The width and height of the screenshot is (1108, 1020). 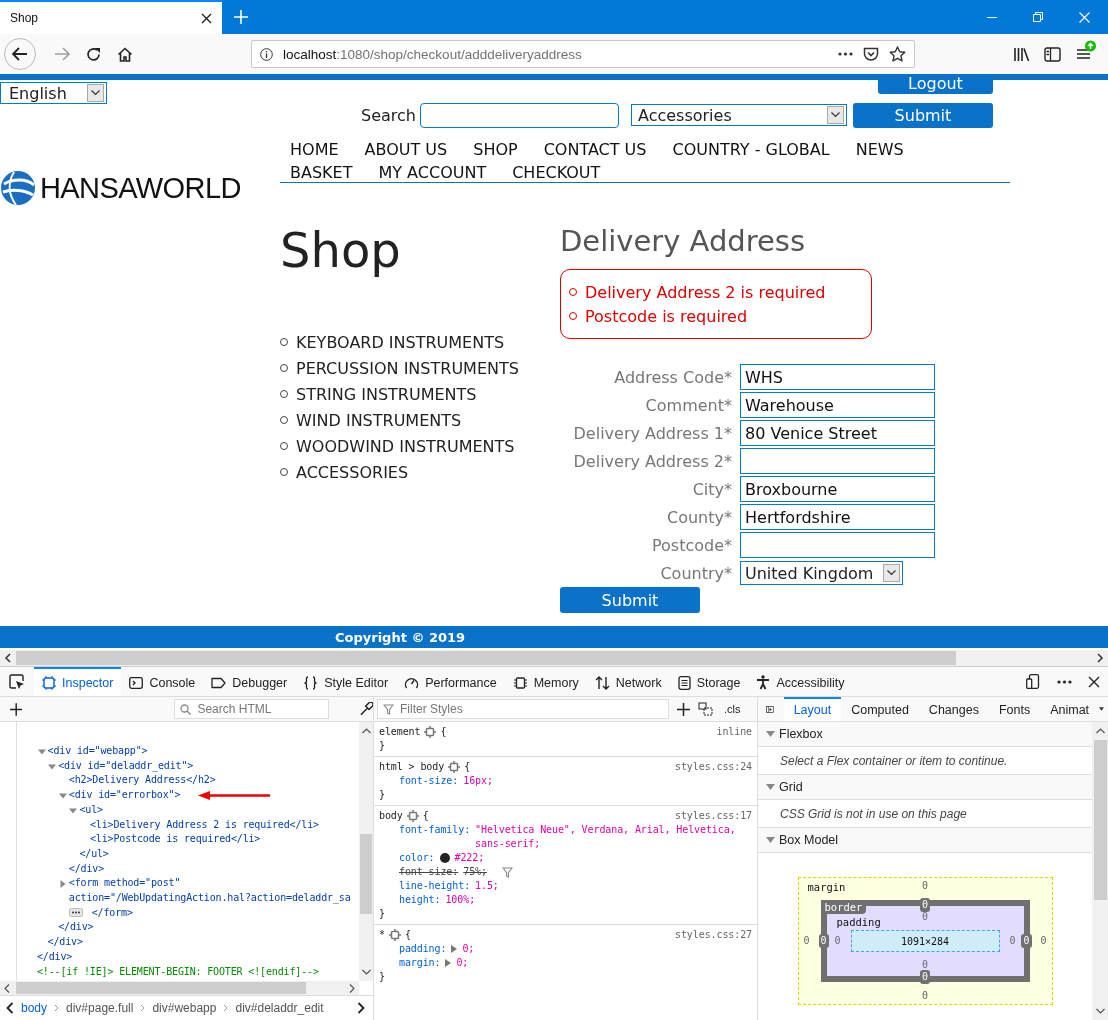 What do you see at coordinates (871, 54) in the screenshot?
I see `pocket-icon` at bounding box center [871, 54].